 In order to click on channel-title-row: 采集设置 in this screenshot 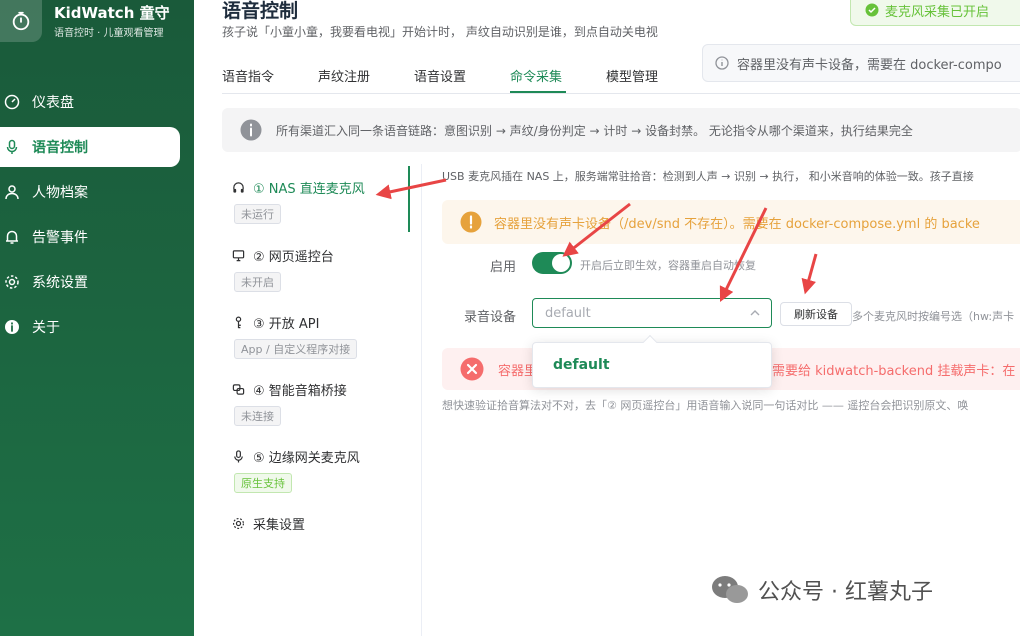, I will do `click(268, 523)`.